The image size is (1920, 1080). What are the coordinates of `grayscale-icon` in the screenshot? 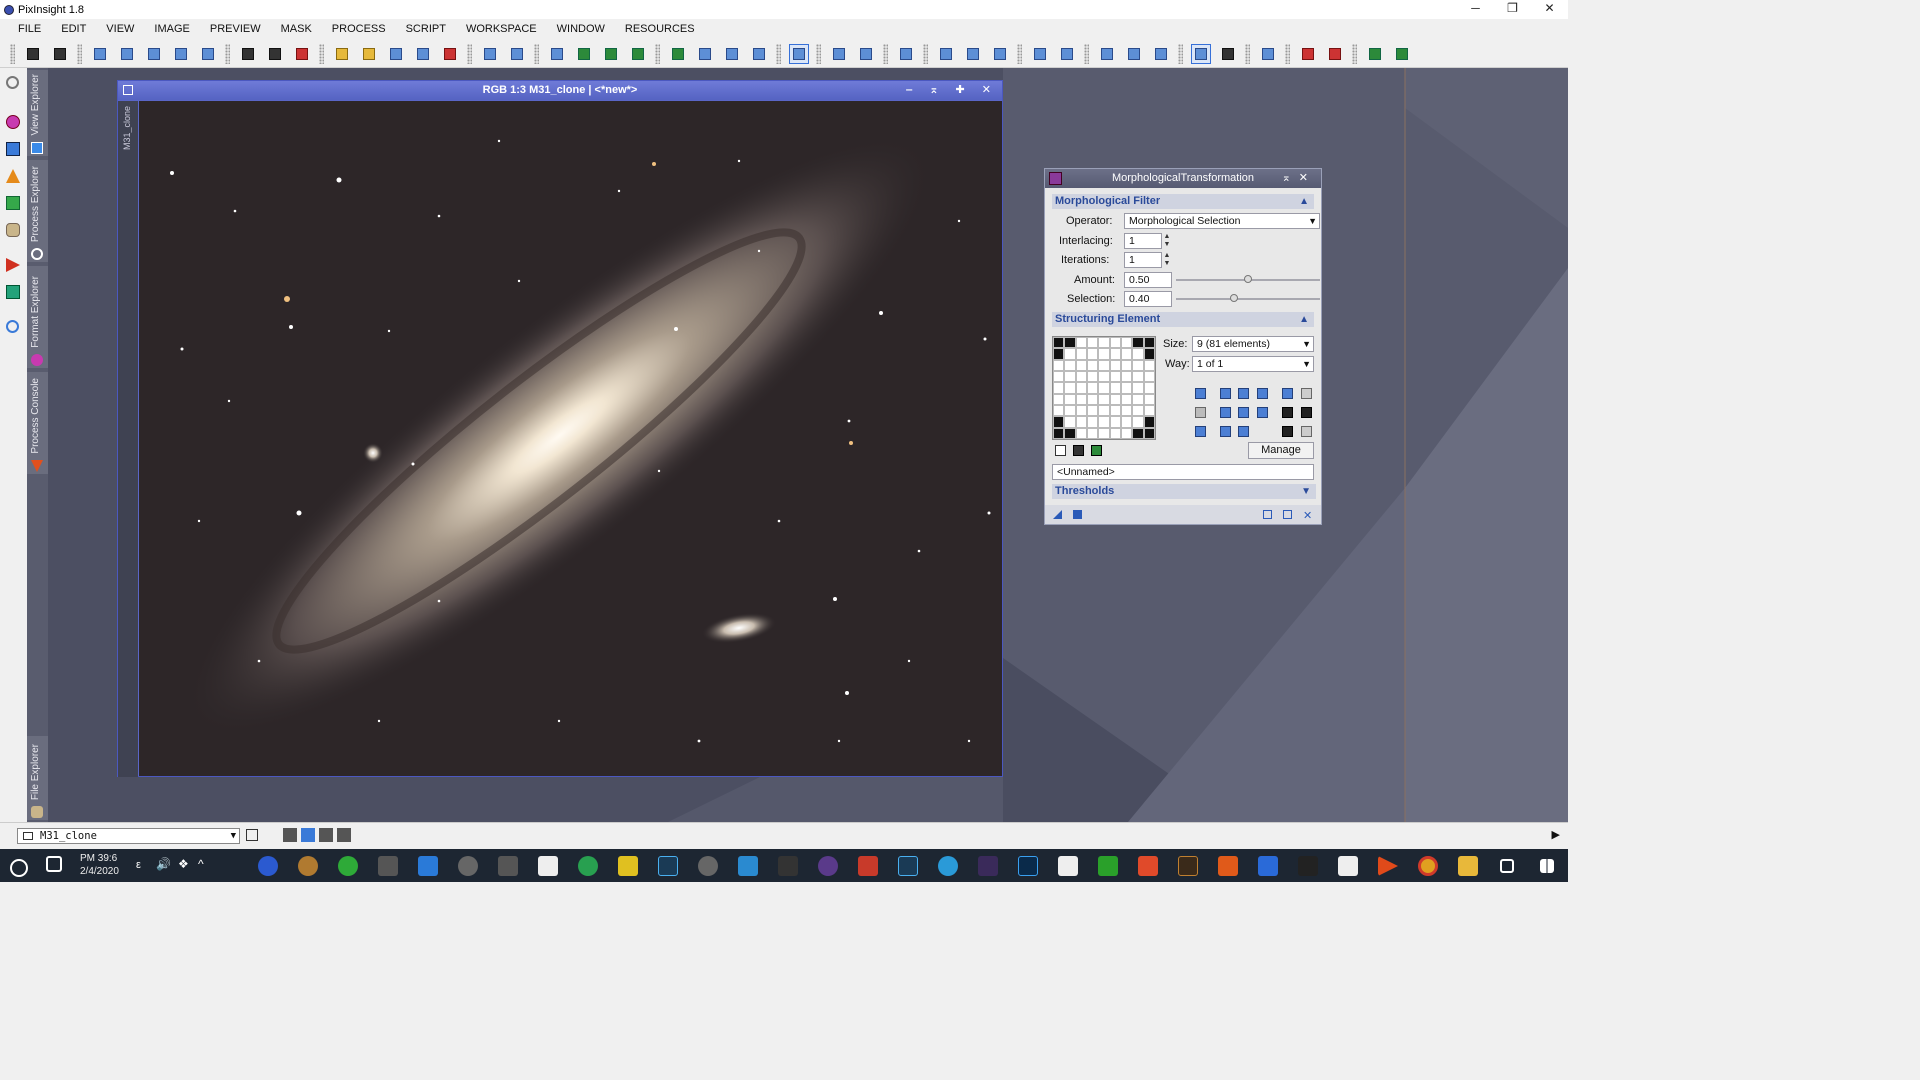 It's located at (275, 54).